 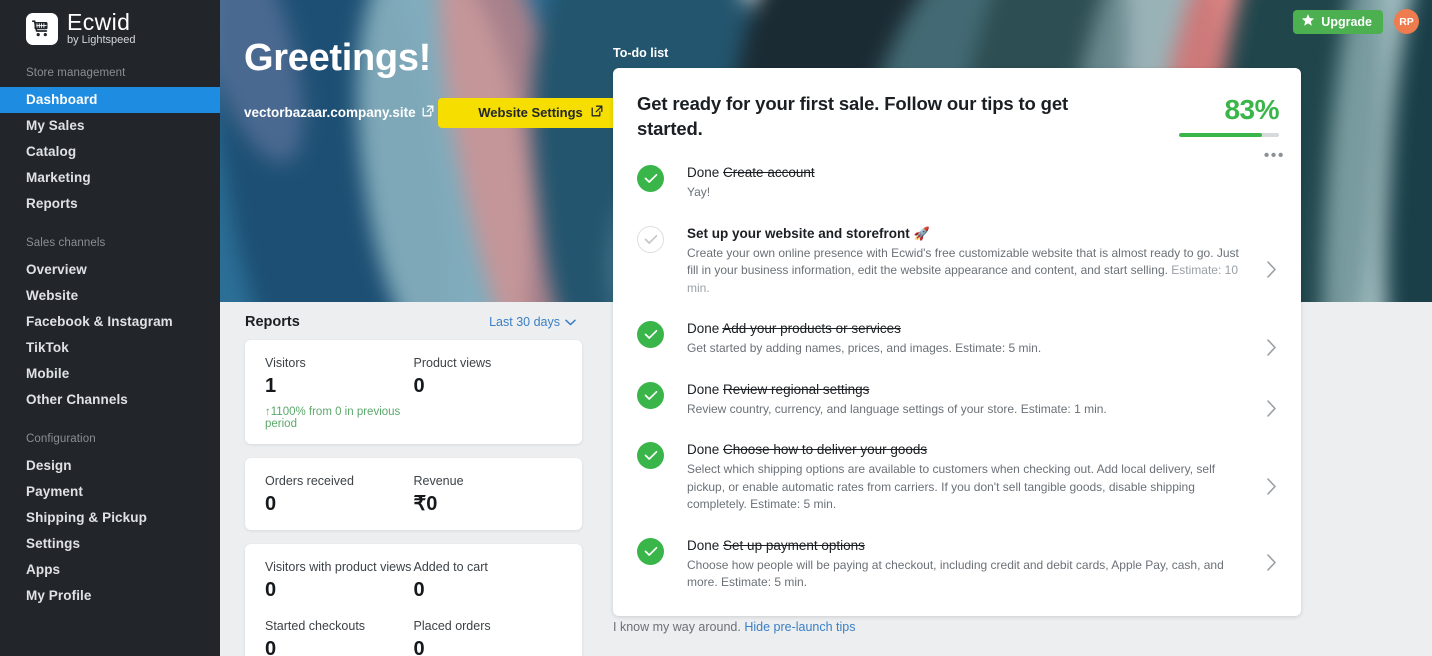 What do you see at coordinates (110, 204) in the screenshot?
I see `sidebar-item-reports: Reports` at bounding box center [110, 204].